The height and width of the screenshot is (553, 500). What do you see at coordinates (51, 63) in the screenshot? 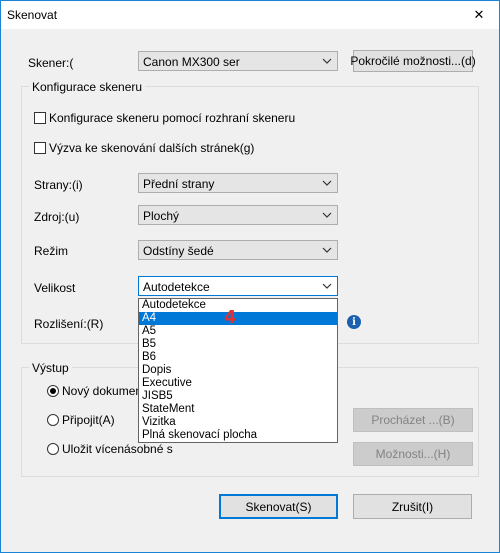
I see `scanner-label: Skener:(` at bounding box center [51, 63].